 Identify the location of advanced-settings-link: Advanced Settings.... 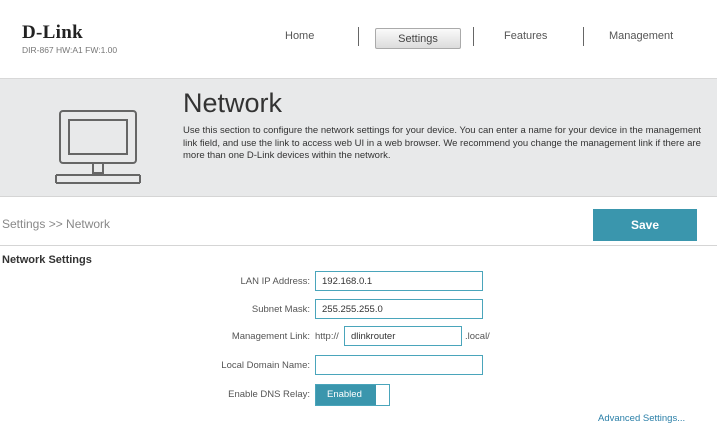
(641, 418).